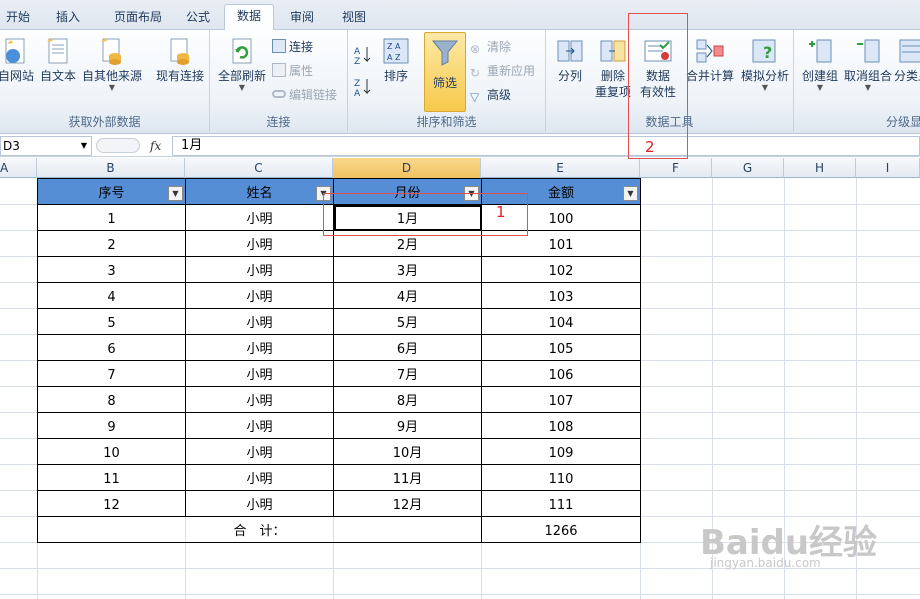 The width and height of the screenshot is (920, 599). What do you see at coordinates (710, 60) in the screenshot?
I see `consolidate-button: 合并计算` at bounding box center [710, 60].